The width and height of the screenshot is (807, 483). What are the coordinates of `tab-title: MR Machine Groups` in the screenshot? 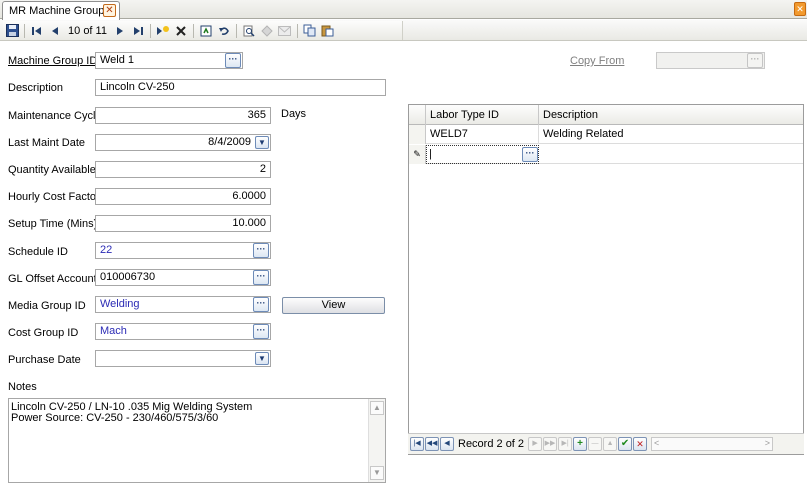 It's located at (59, 11).